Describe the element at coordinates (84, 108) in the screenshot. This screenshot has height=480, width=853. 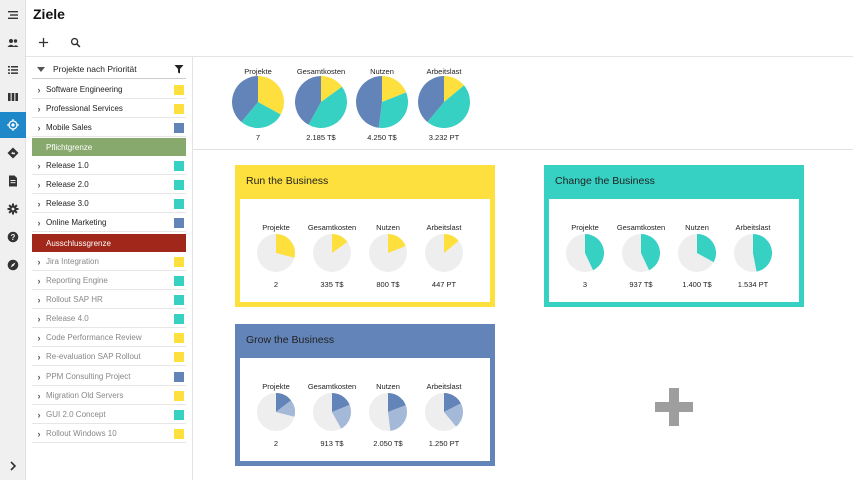
I see `project-name: Professional Services` at that location.